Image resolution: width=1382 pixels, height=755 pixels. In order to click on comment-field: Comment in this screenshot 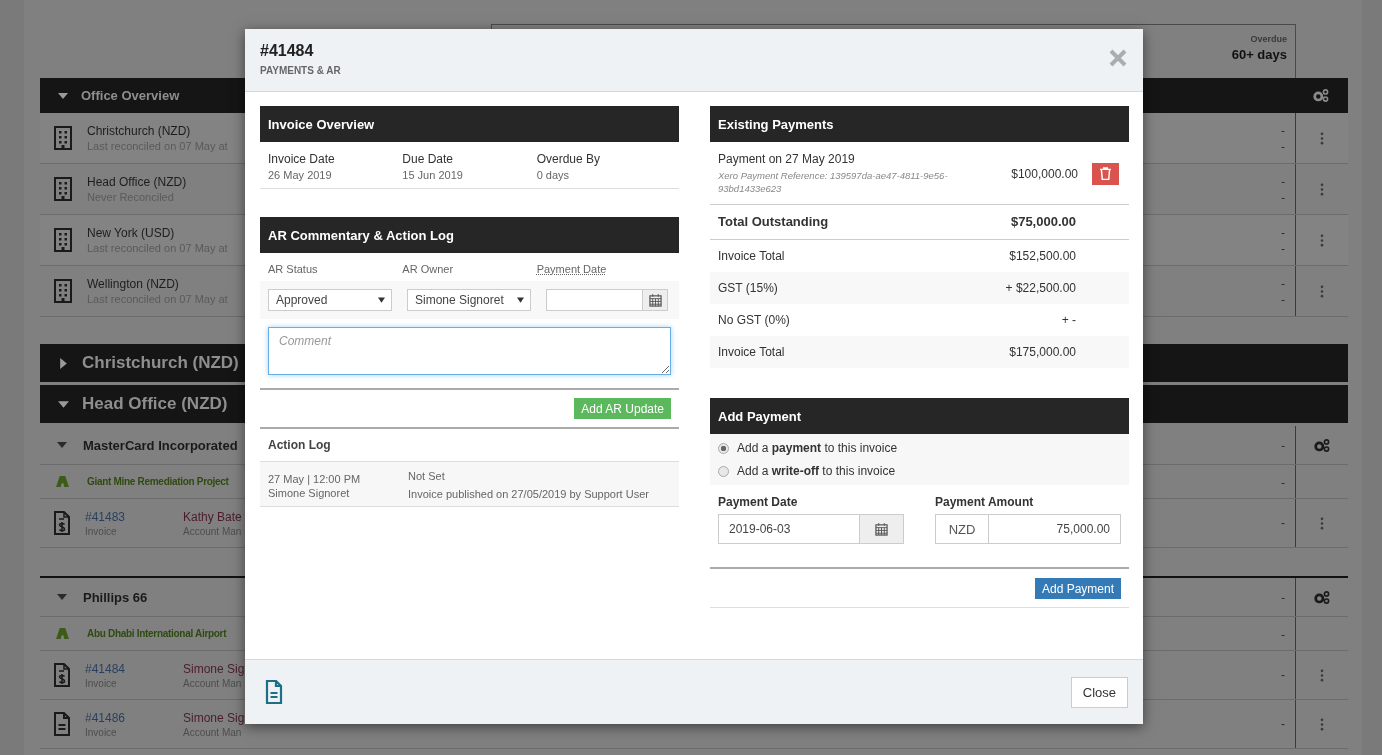, I will do `click(469, 351)`.